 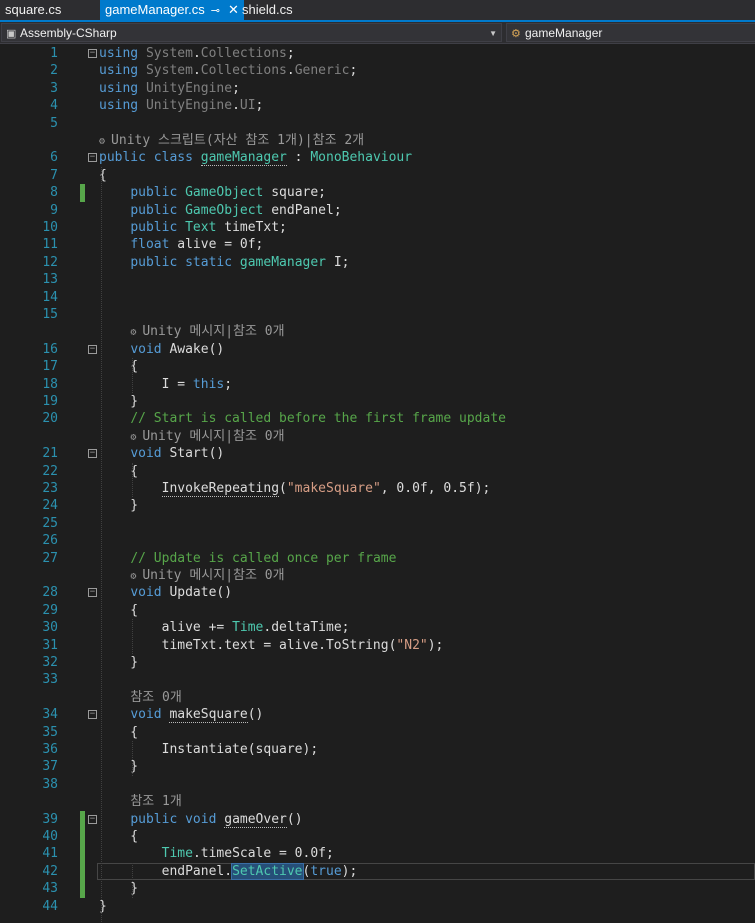 I want to click on tab-gamemanager-cs: gameManager.cs ⊸ ✕, so click(x=172, y=10).